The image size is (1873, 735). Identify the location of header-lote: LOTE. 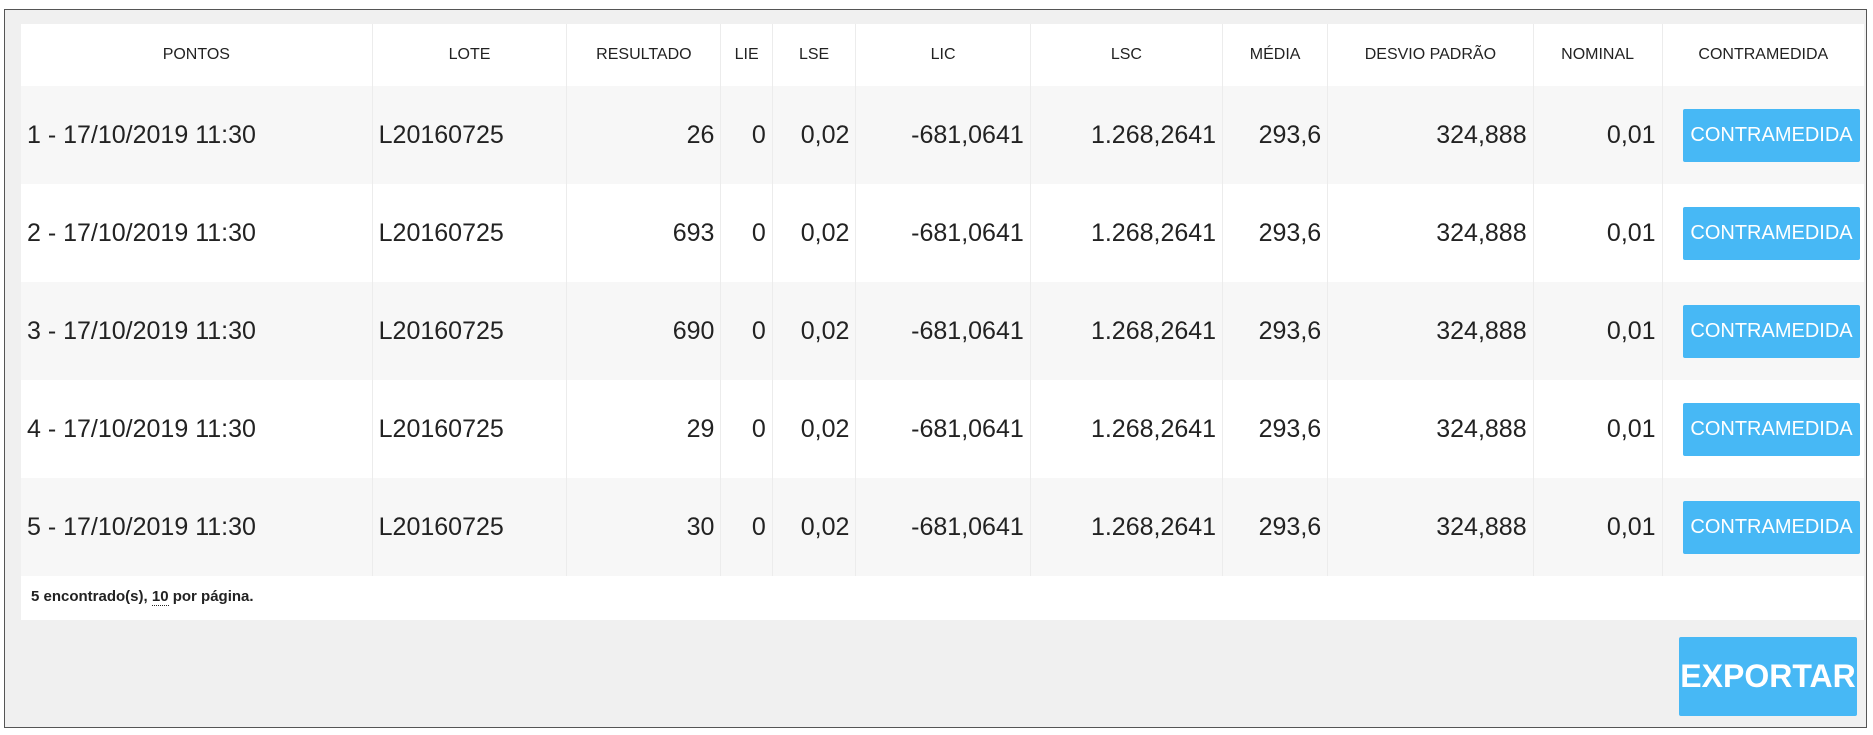
(470, 55).